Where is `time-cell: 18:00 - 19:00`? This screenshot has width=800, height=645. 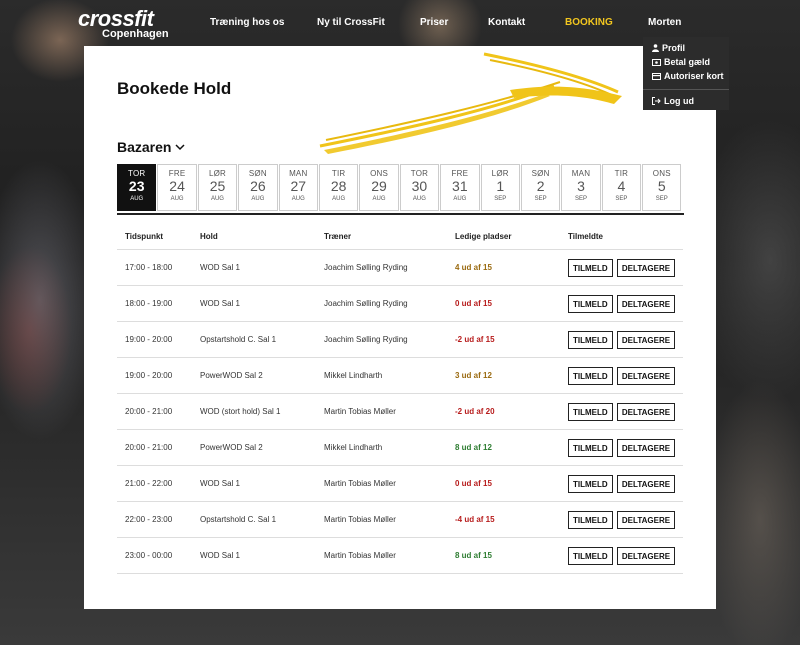 time-cell: 18:00 - 19:00 is located at coordinates (158, 303).